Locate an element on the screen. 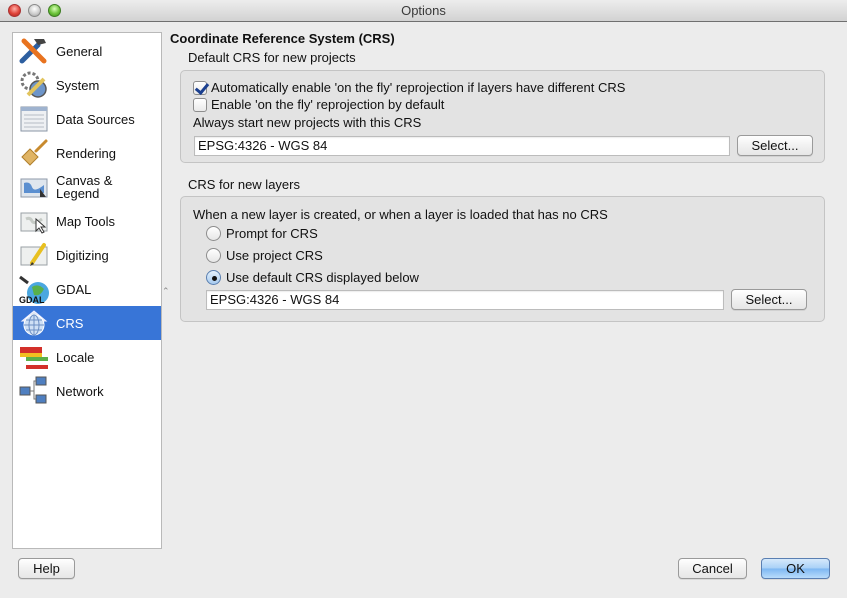 The height and width of the screenshot is (598, 847). use-default-crs-label: Use default CRS displayed below is located at coordinates (322, 277).